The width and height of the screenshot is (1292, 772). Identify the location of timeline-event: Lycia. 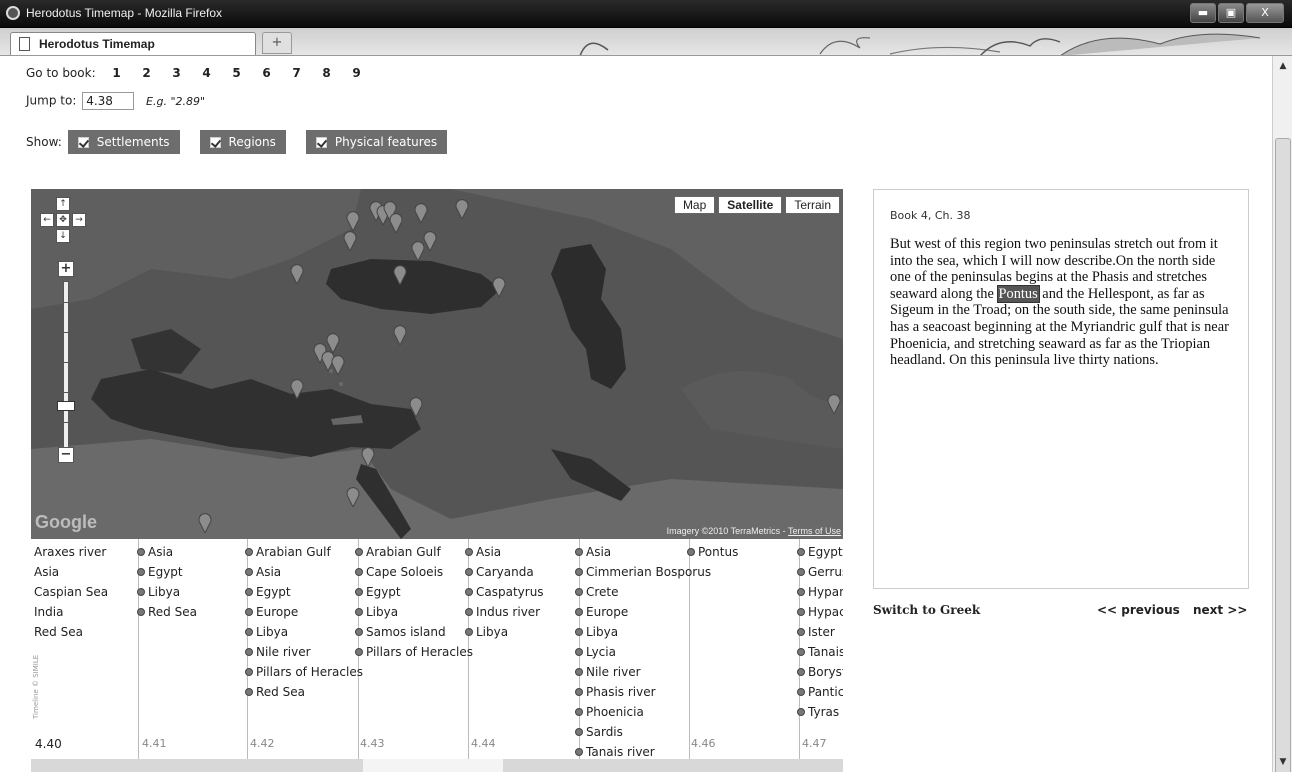
(595, 652).